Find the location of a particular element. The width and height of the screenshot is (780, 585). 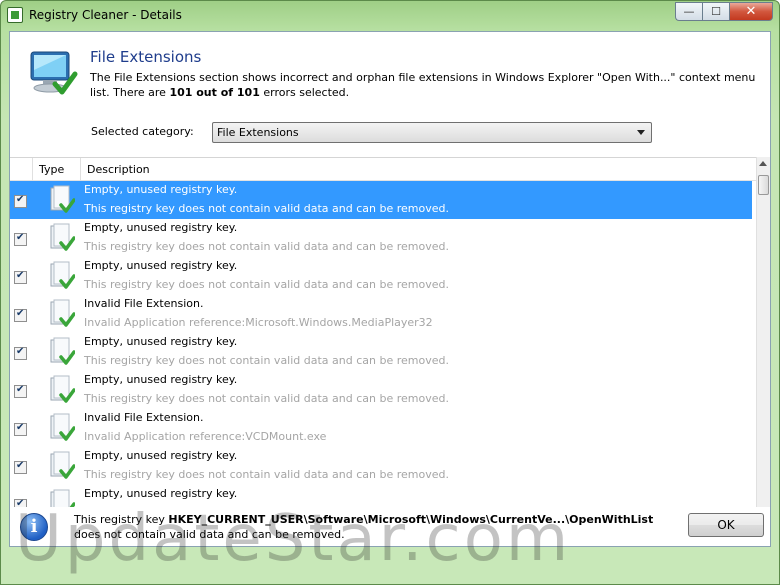

category-dropdown: File Extensions is located at coordinates (432, 132).